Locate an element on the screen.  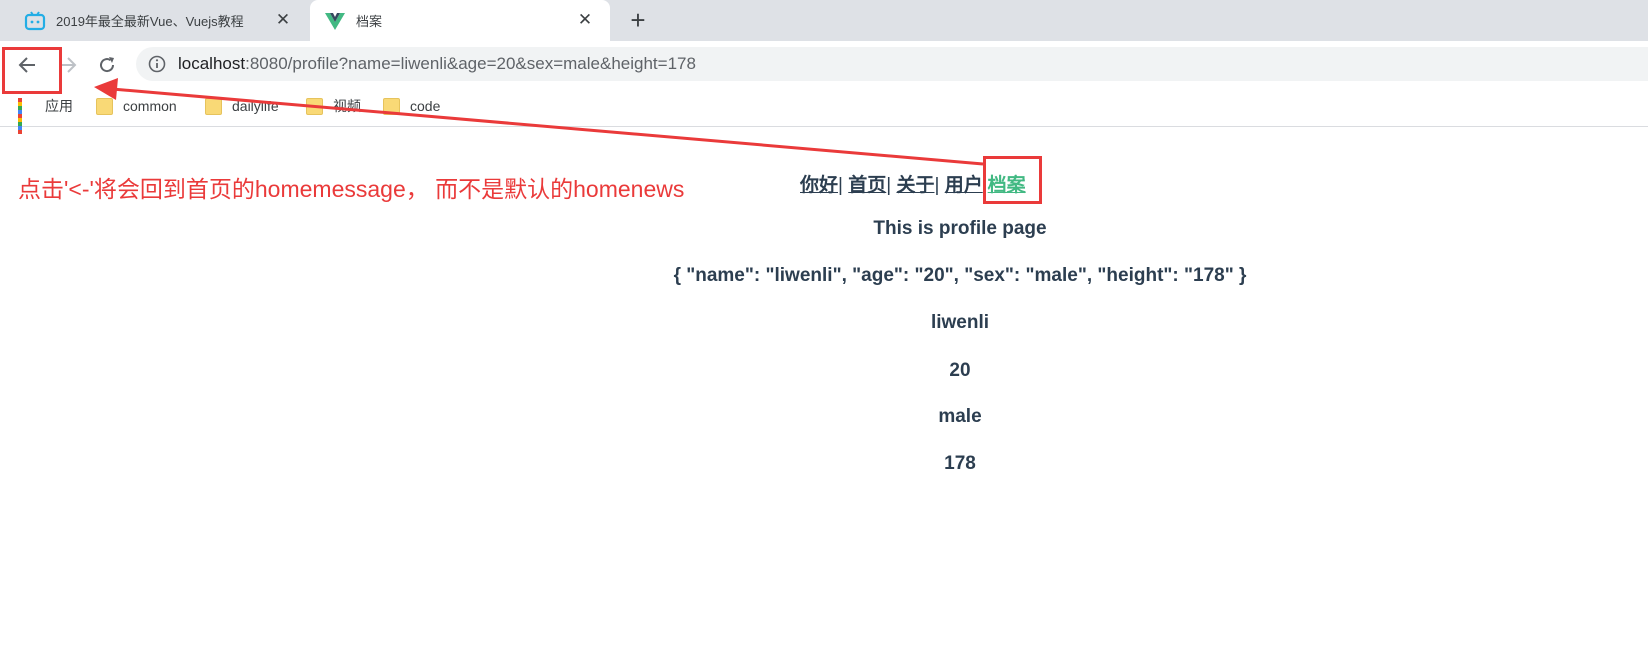
tab-profile: 档案 ✕ is located at coordinates (460, 20).